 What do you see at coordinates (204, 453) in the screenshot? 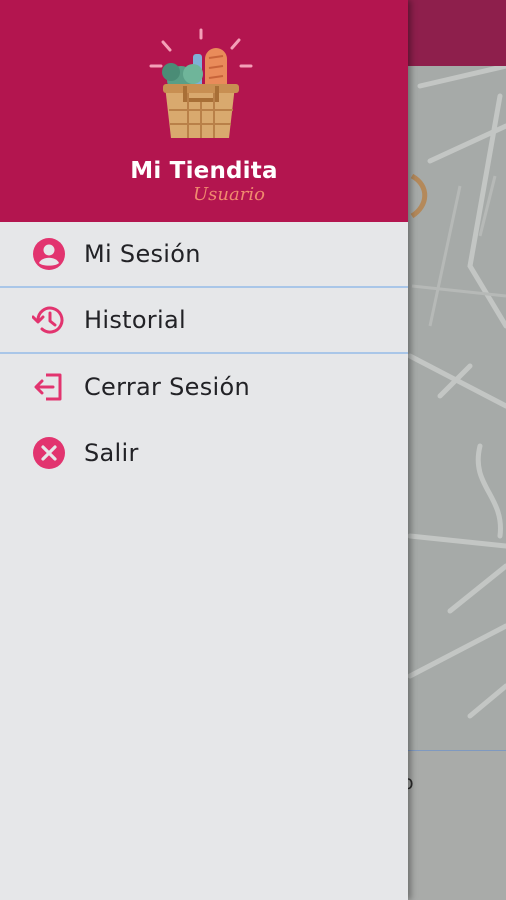
I see `menu-item-salir: Salir` at bounding box center [204, 453].